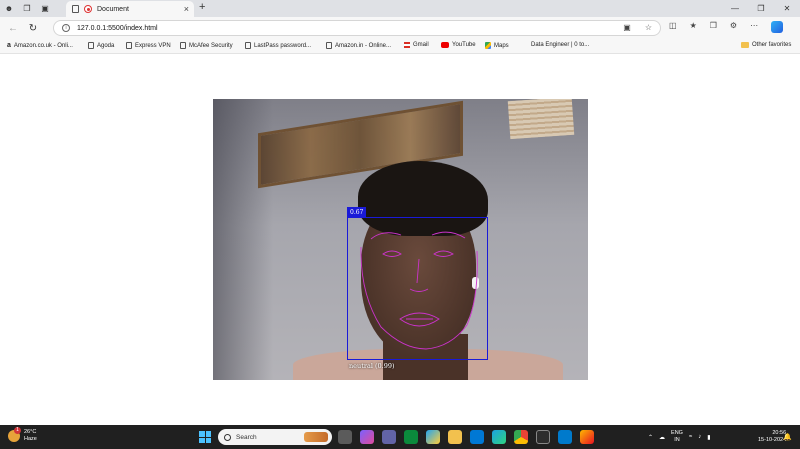 The height and width of the screenshot is (449, 800). I want to click on chat-app-icon, so click(411, 437).